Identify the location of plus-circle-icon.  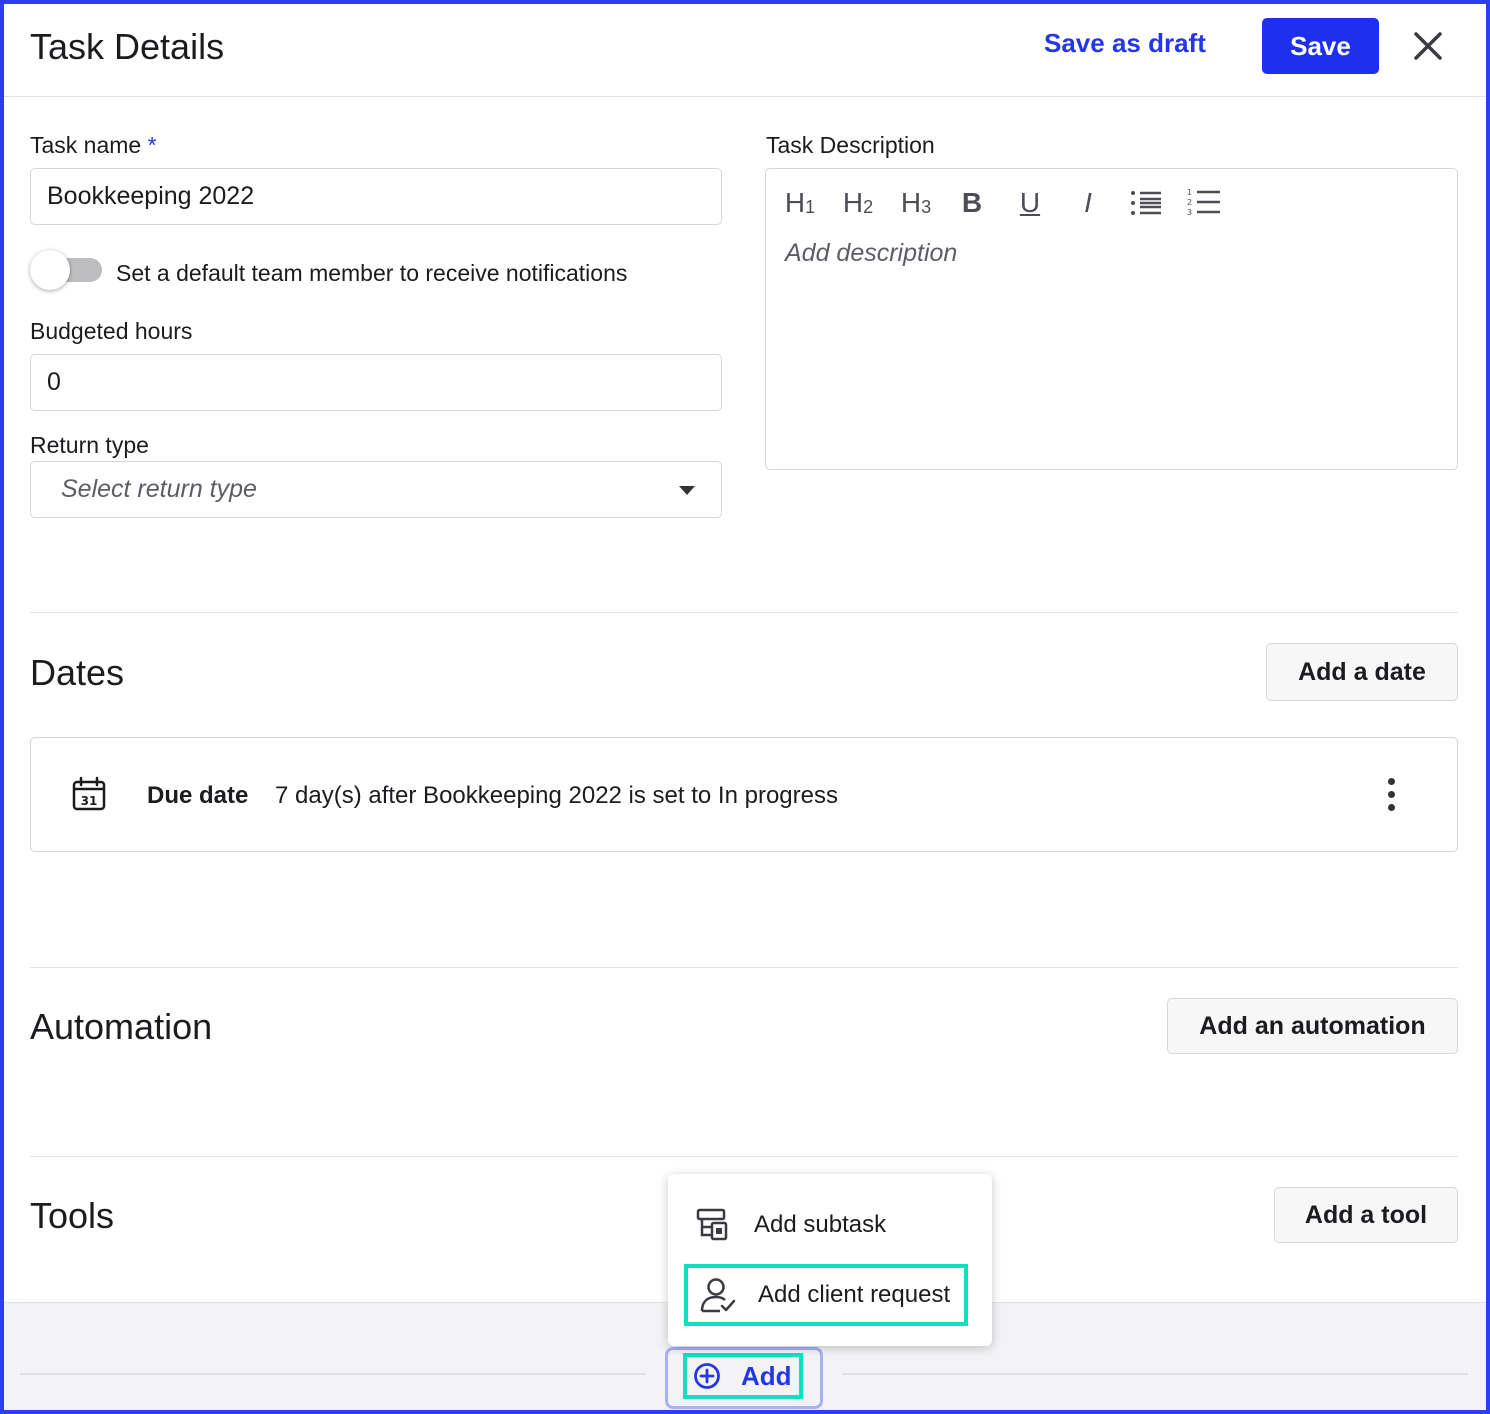
(707, 1376).